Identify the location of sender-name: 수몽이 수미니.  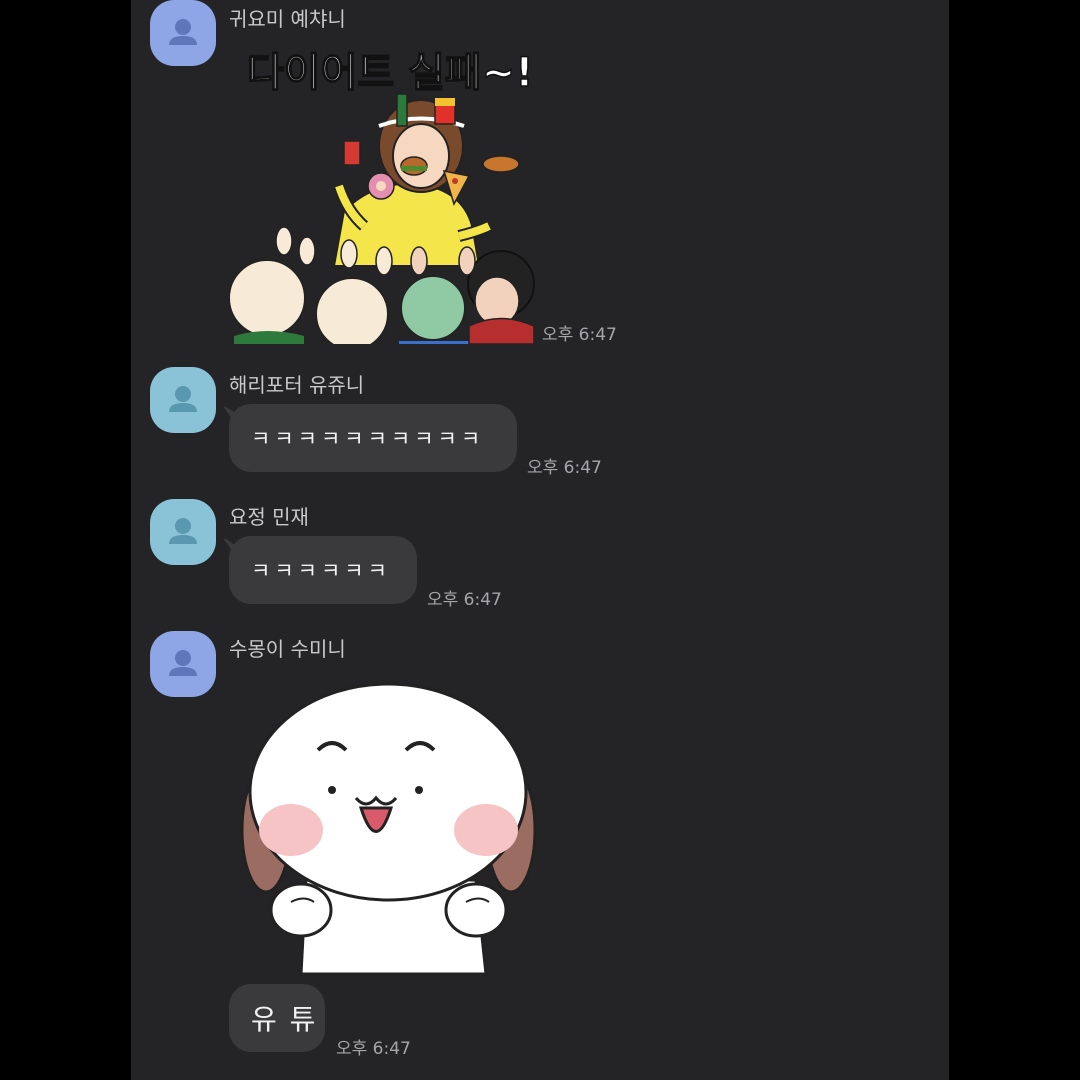
(287, 649).